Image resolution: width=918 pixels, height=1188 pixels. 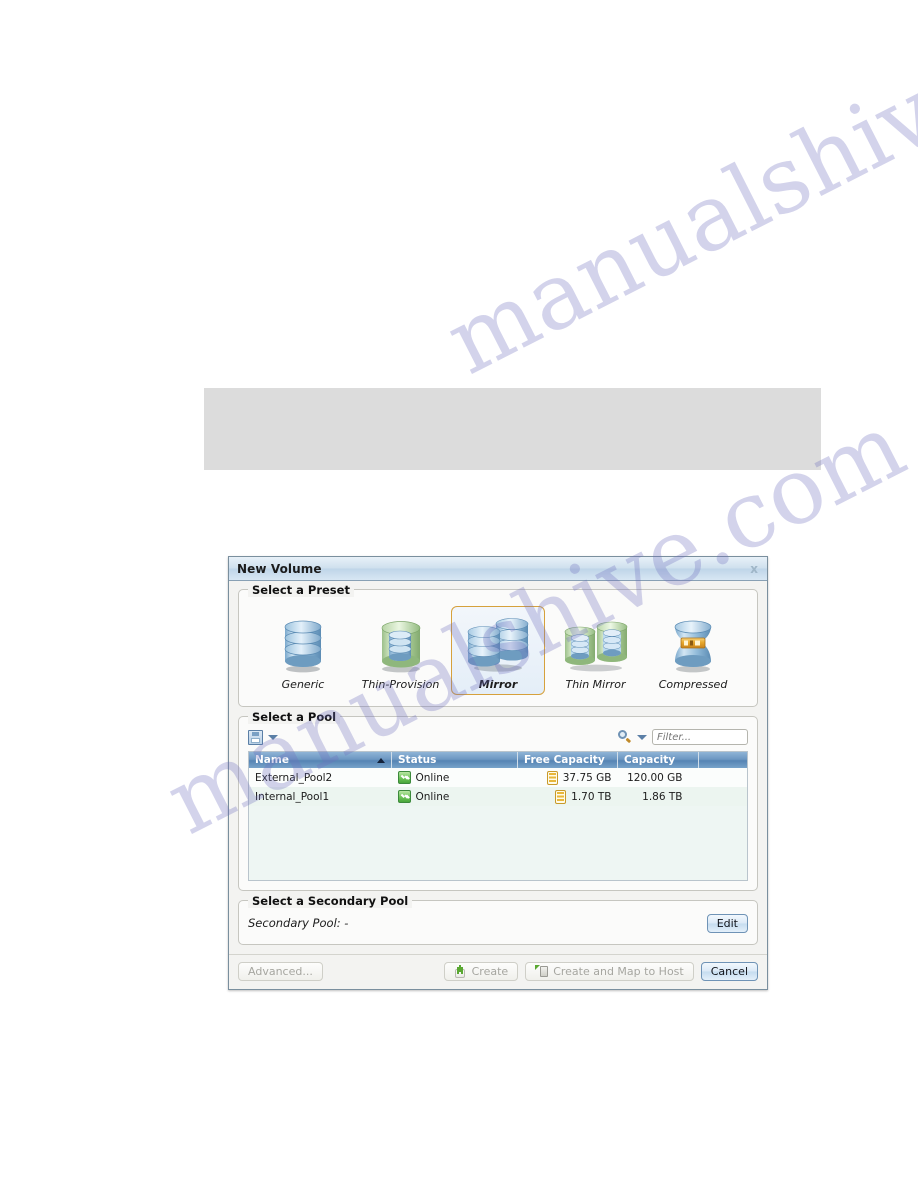 I want to click on create-and-map-to-host-button: Create and Map to Host, so click(x=609, y=971).